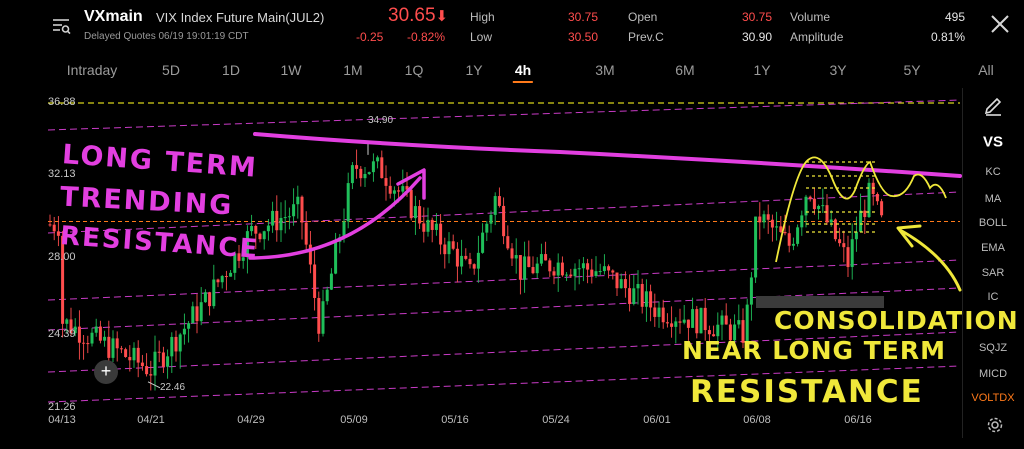 Image resolution: width=1024 pixels, height=449 pixels. I want to click on side-item-voltdx: VOLTDX, so click(993, 398).